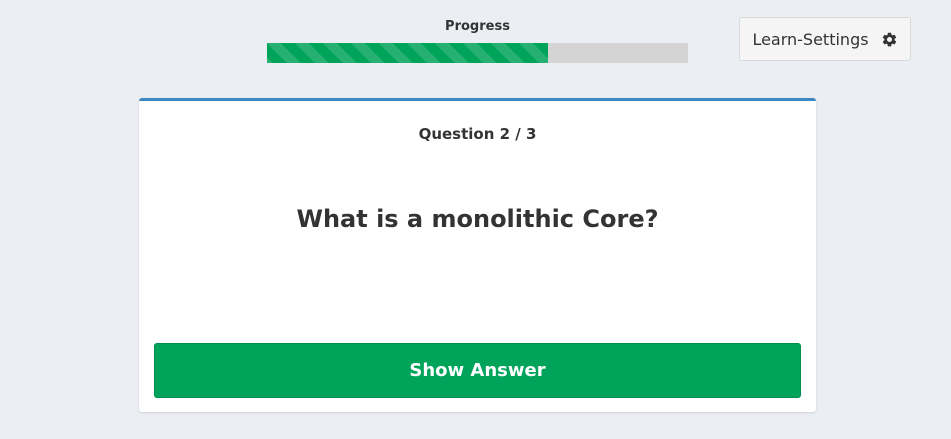 The image size is (951, 439). I want to click on progress-label: Progress, so click(477, 26).